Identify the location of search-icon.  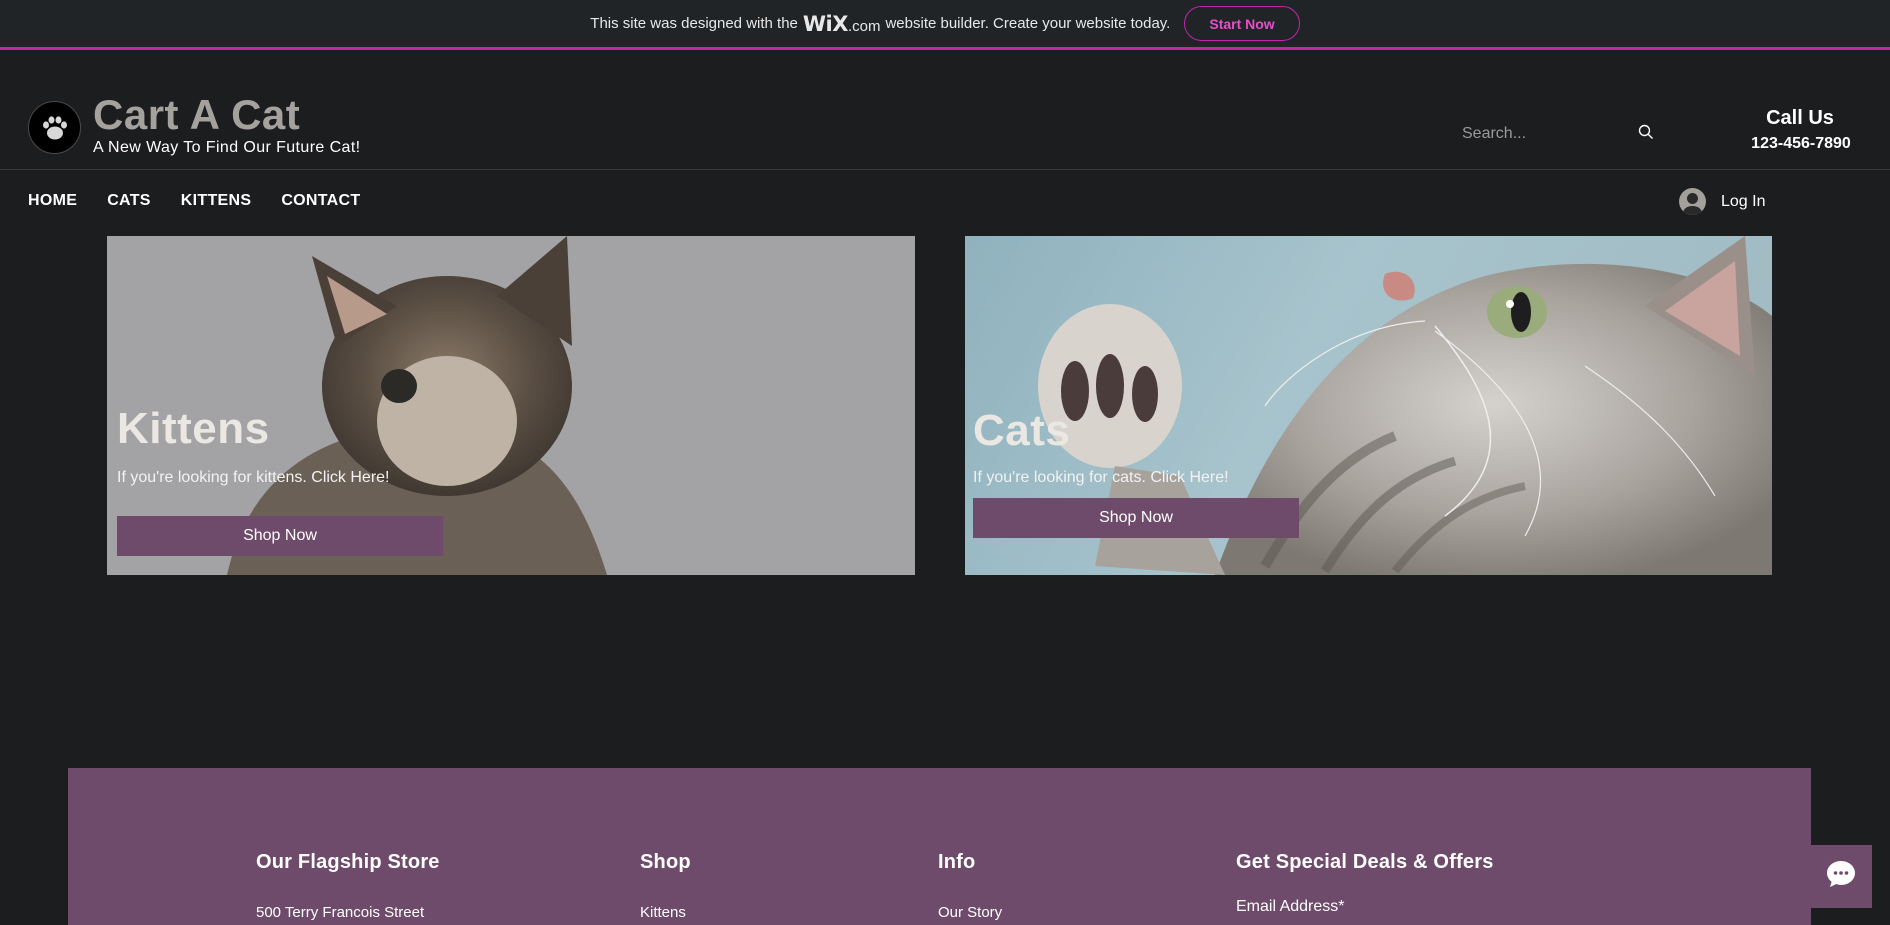
(1646, 134).